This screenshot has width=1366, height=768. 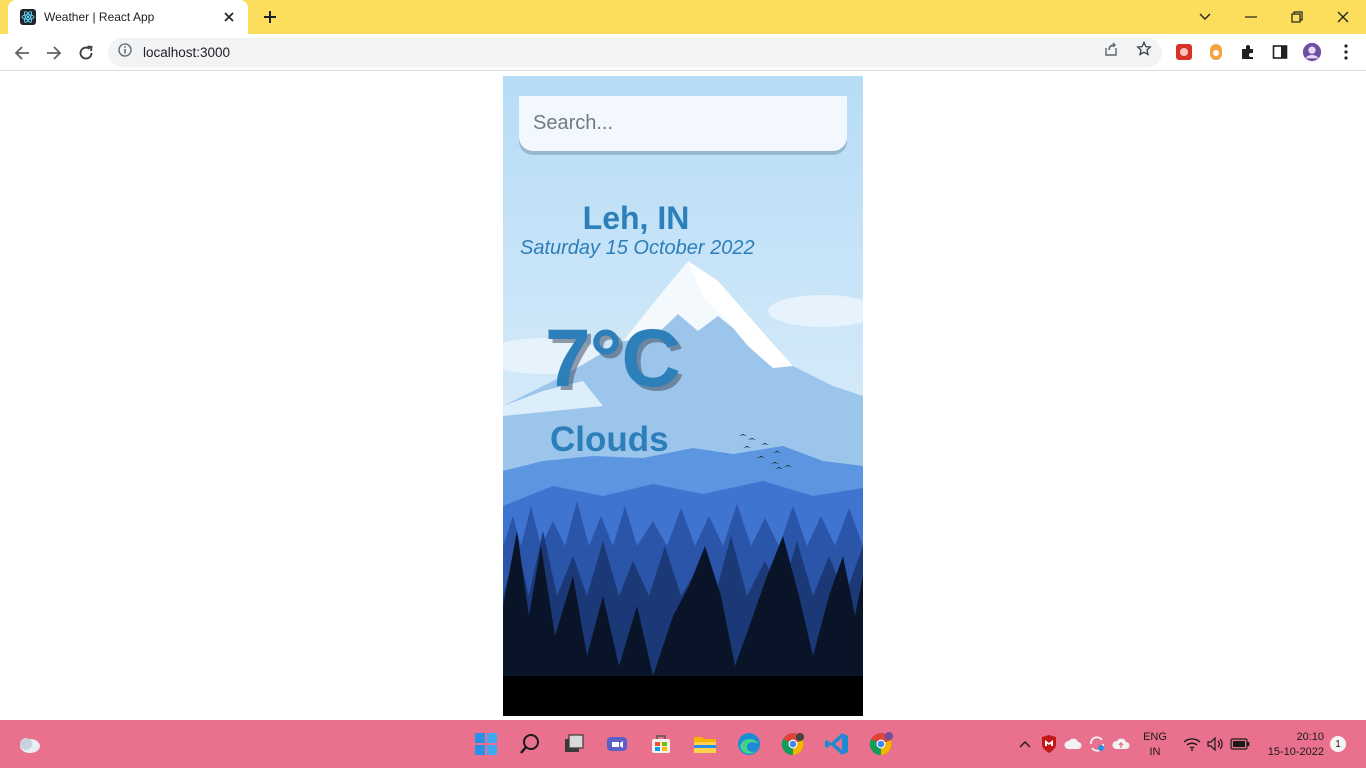 What do you see at coordinates (683, 123) in the screenshot?
I see `search-input` at bounding box center [683, 123].